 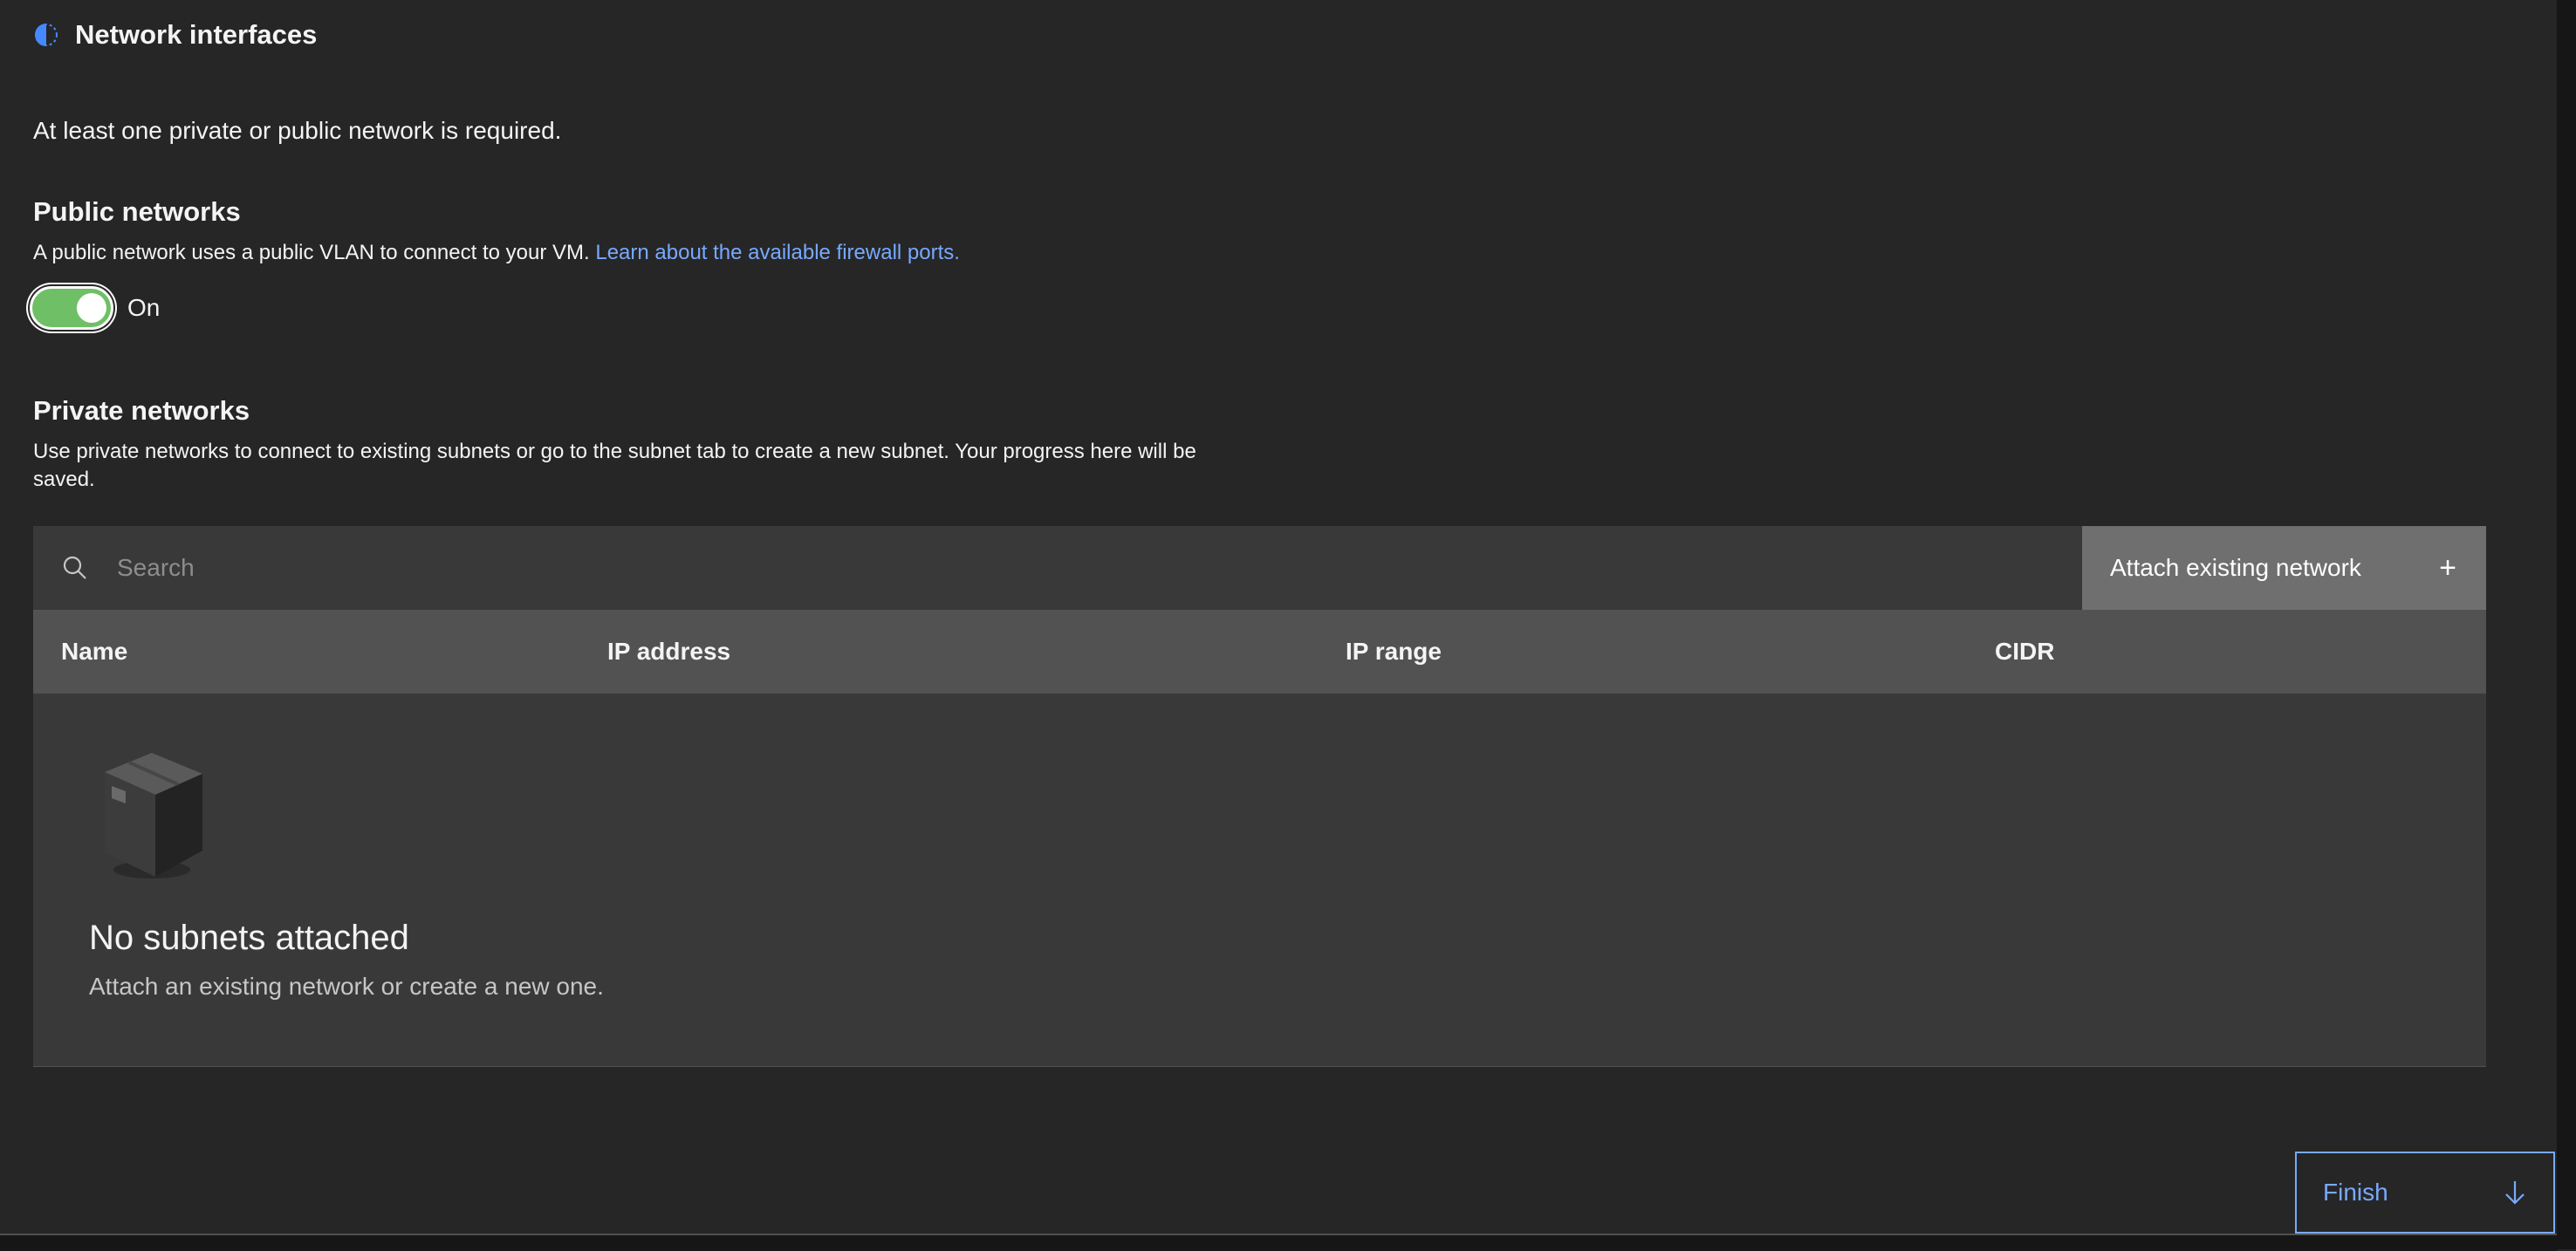 I want to click on finish-button: Finish, so click(x=2425, y=1193).